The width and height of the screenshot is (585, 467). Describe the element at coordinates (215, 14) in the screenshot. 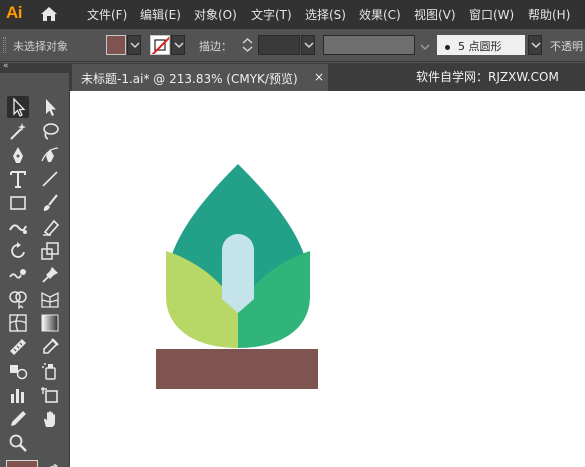

I see `menu-object: 对象(O)` at that location.